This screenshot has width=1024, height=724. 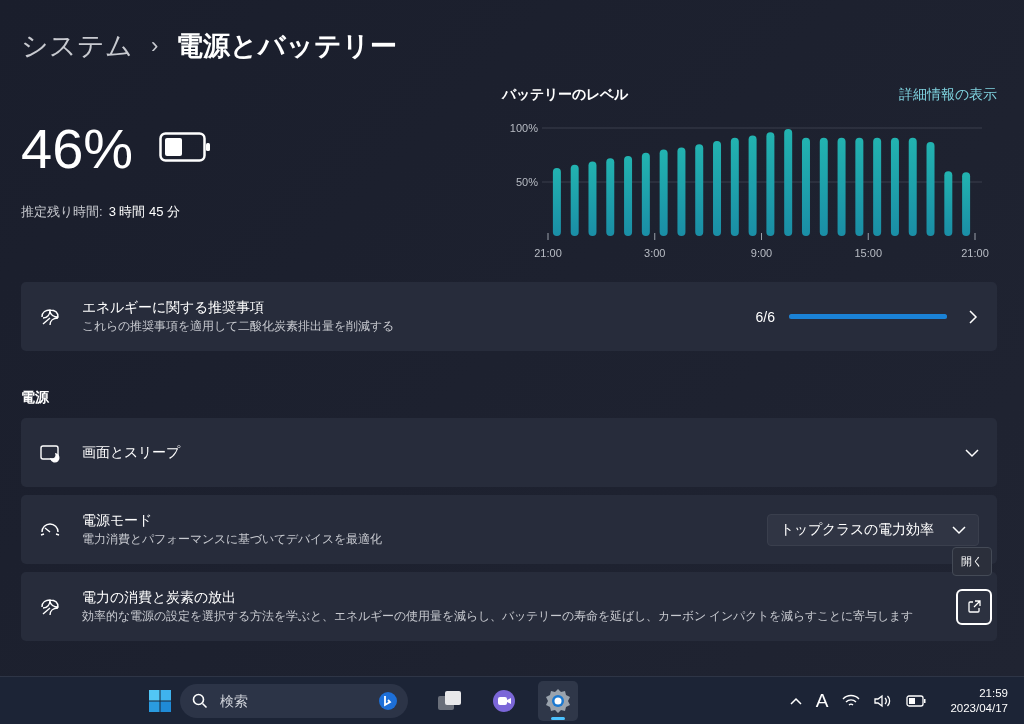 What do you see at coordinates (655, 253) in the screenshot?
I see `x-axis-label: 3:00` at bounding box center [655, 253].